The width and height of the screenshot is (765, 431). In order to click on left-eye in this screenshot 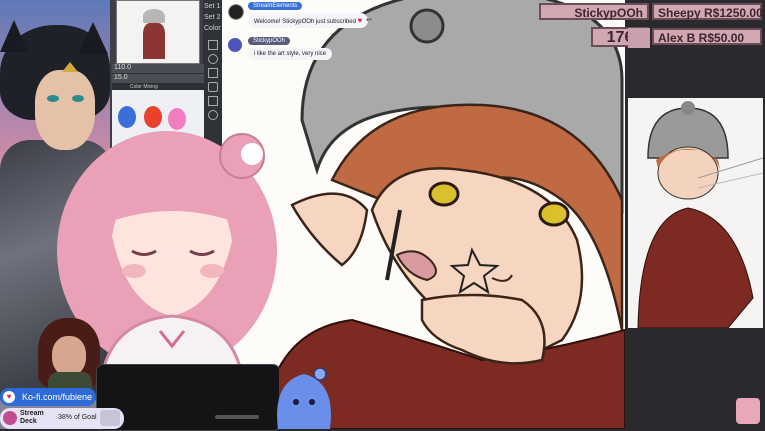, I will do `click(444, 194)`.